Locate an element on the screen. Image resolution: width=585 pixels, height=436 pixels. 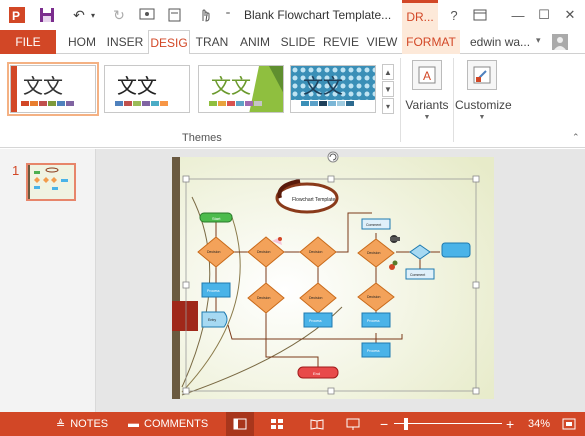
status-bar: ≜ NOTES ▬ COMMENTS − + 34% is located at coordinates (292, 424).